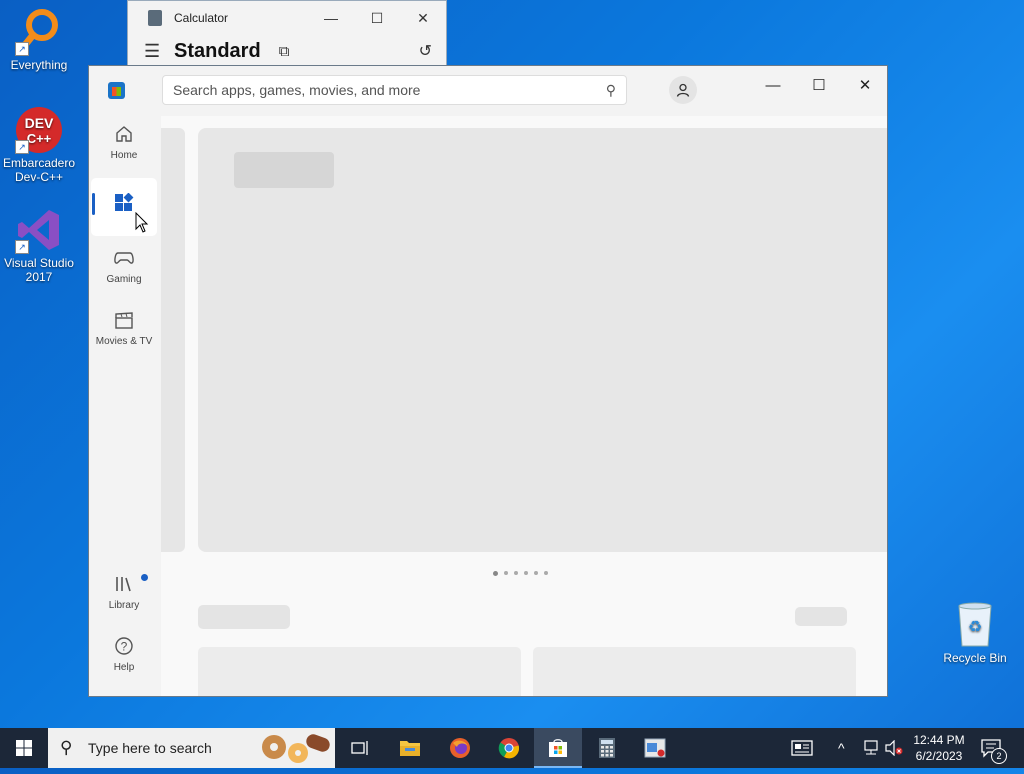  I want to click on store-bag-icon, so click(558, 748).